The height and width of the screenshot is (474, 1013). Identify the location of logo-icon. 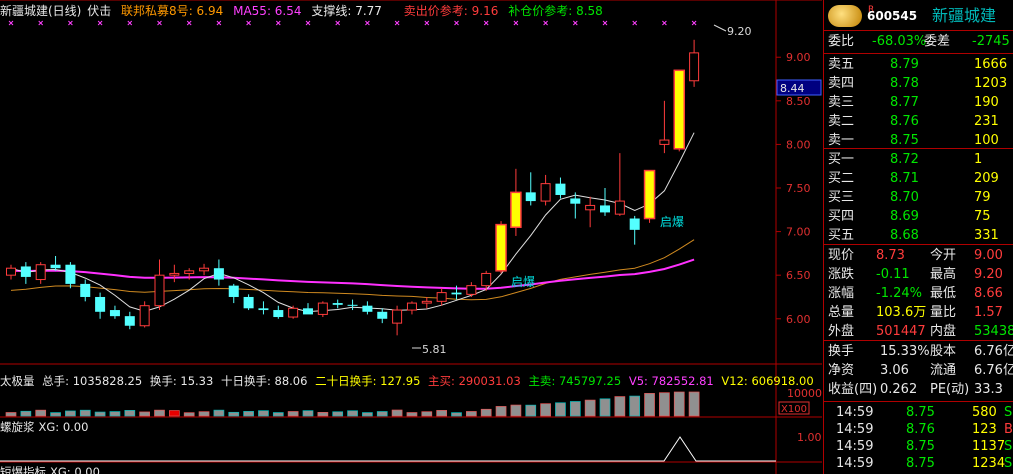
(845, 16).